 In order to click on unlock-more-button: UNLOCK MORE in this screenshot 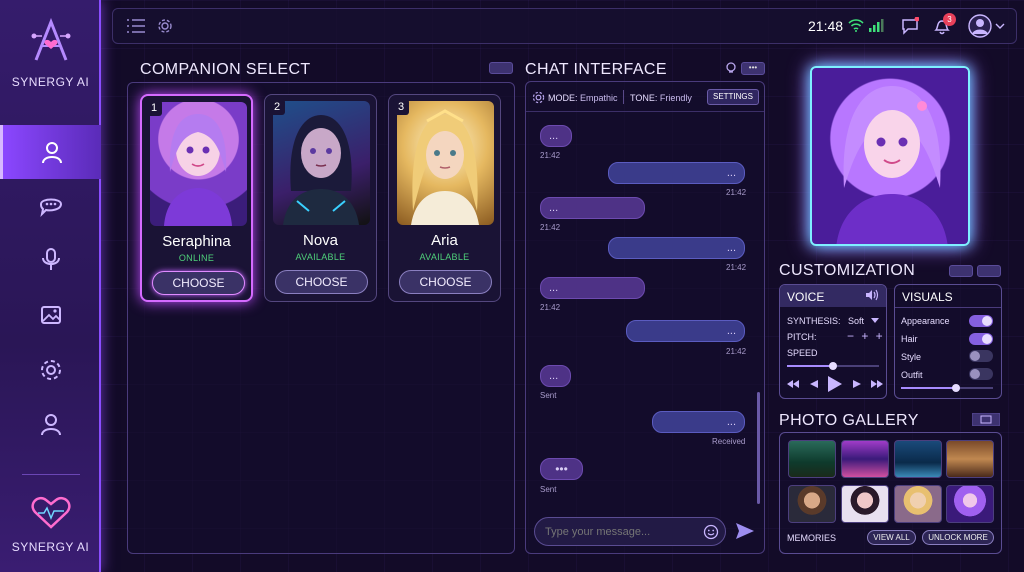, I will do `click(958, 537)`.